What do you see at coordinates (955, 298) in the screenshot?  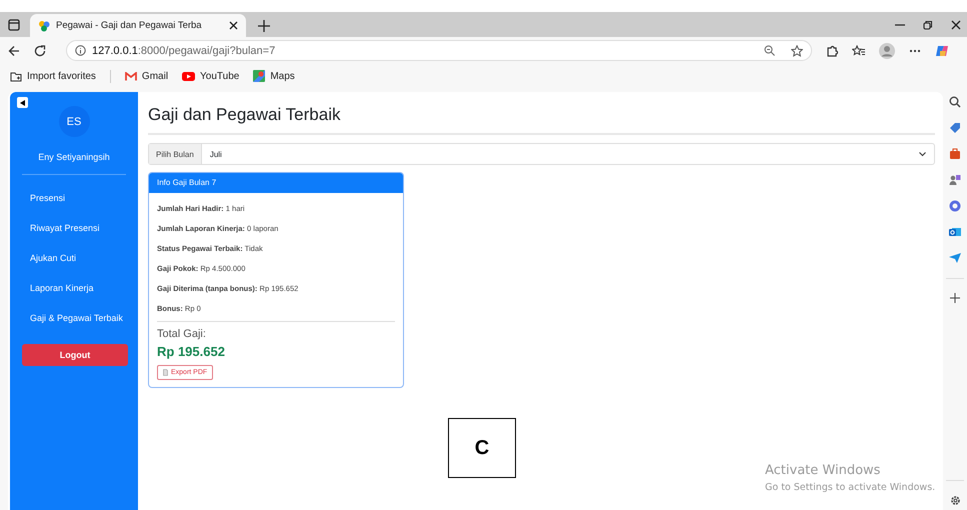 I see `add-icon` at bounding box center [955, 298].